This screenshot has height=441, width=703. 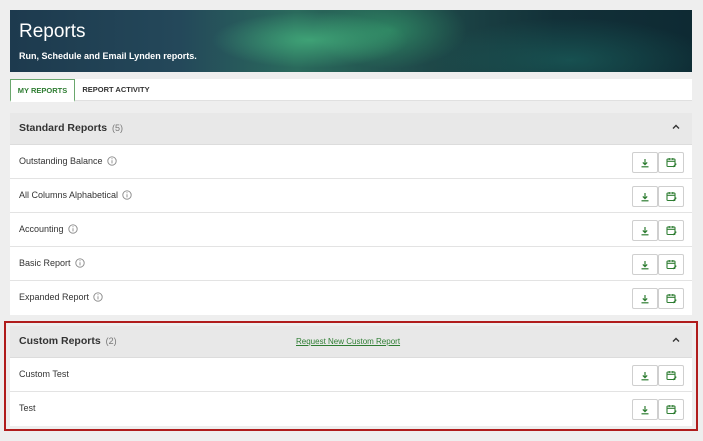 I want to click on report-name: Outstanding Balance, so click(x=68, y=161).